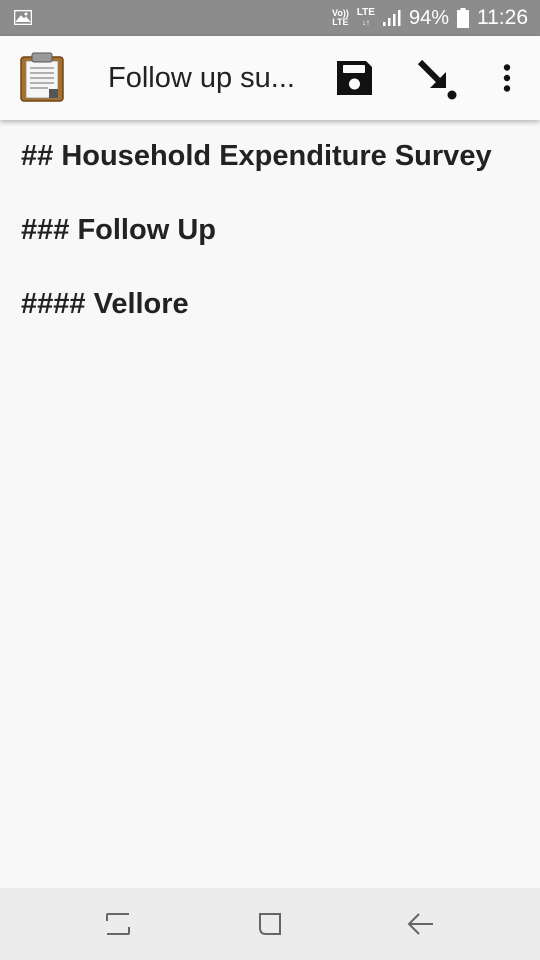 This screenshot has width=540, height=960. I want to click on save-button, so click(354, 78).